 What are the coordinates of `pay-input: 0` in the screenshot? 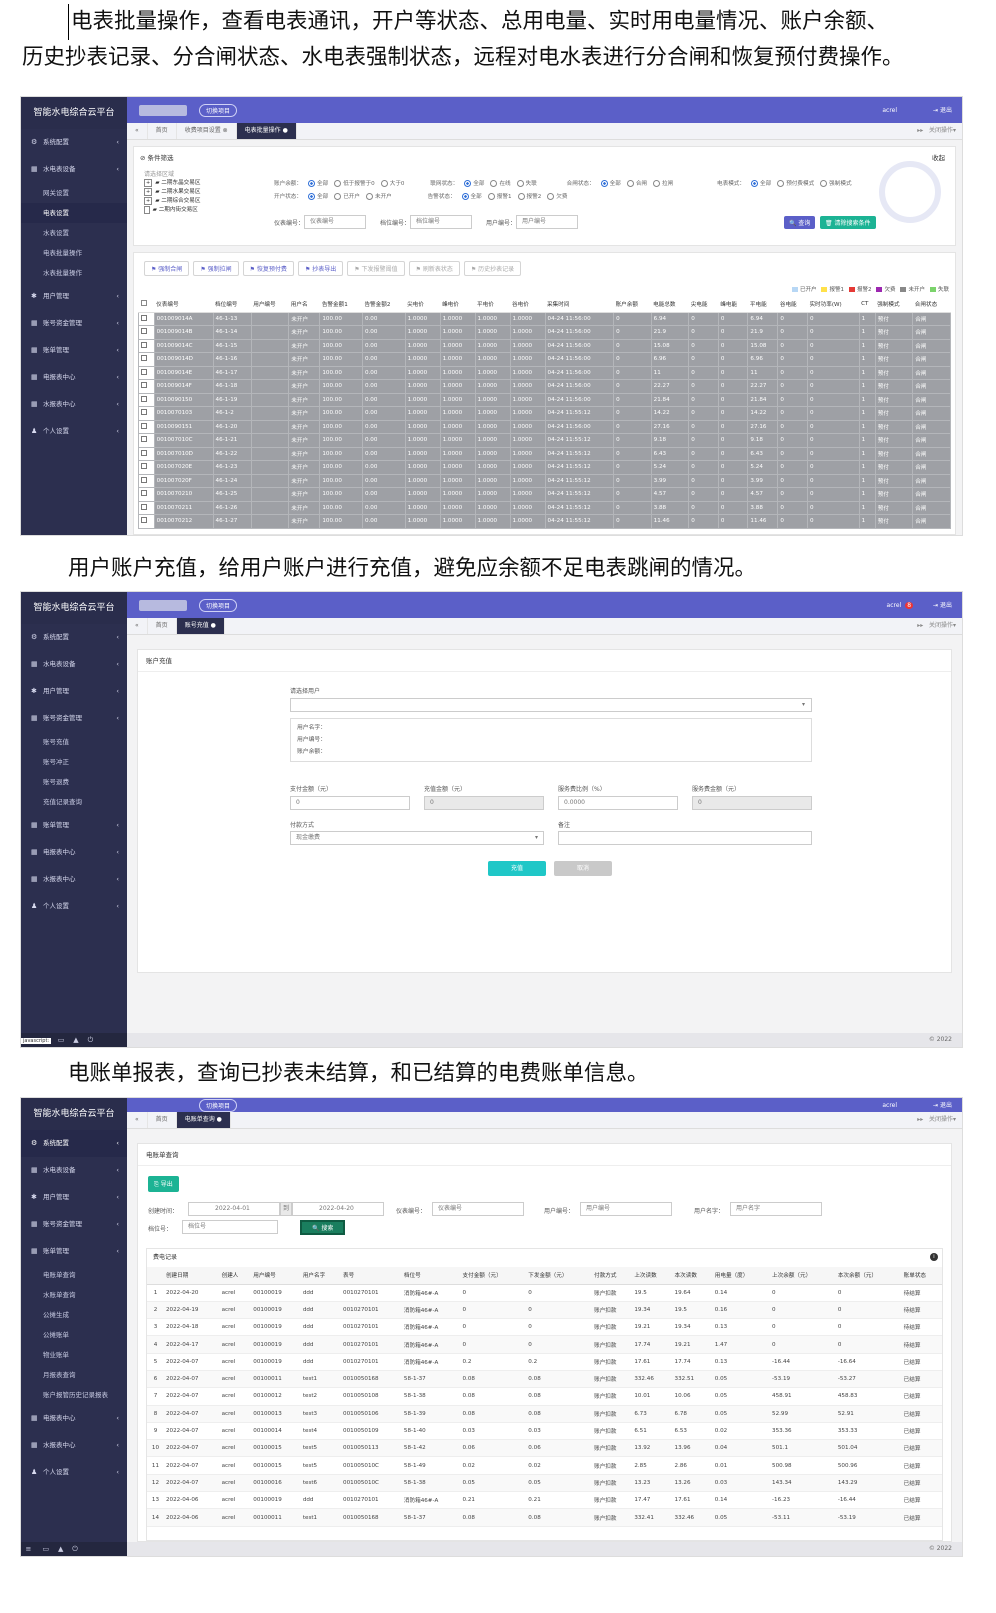 It's located at (350, 803).